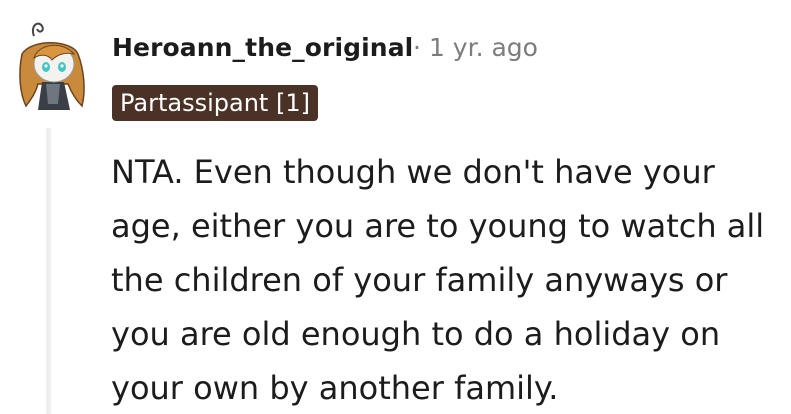  Describe the element at coordinates (413, 172) in the screenshot. I see `comment-body-line: NTA. Even though we don't have your` at that location.